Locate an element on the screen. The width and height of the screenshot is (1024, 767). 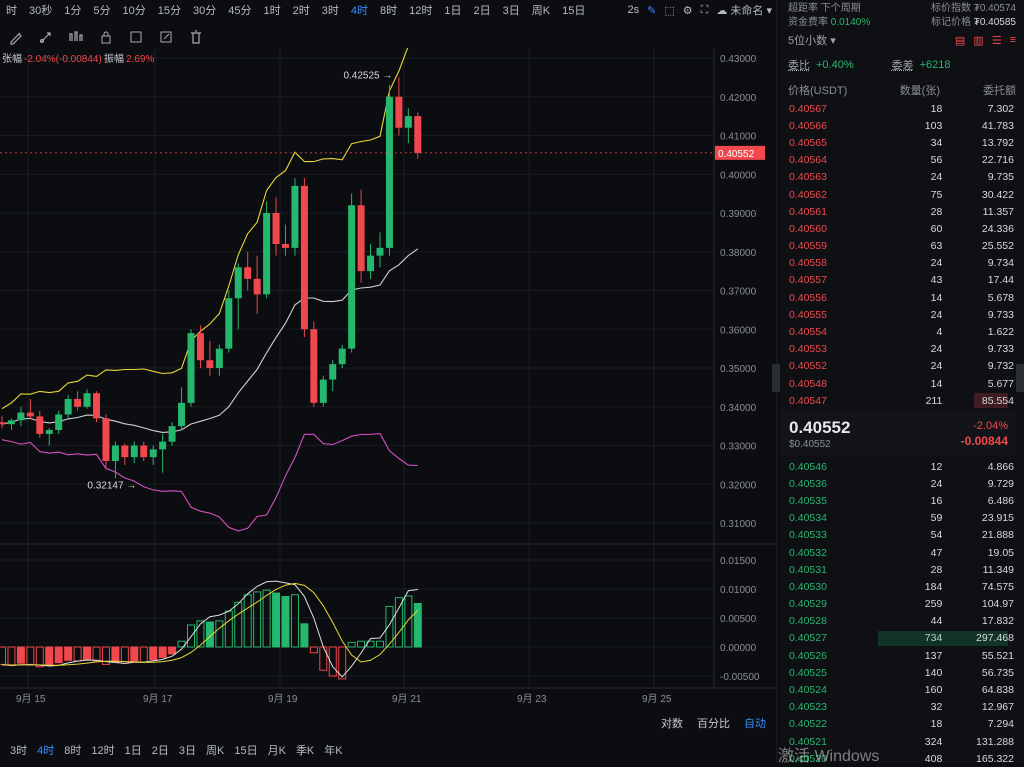
lock-icon is located at coordinates (106, 37).